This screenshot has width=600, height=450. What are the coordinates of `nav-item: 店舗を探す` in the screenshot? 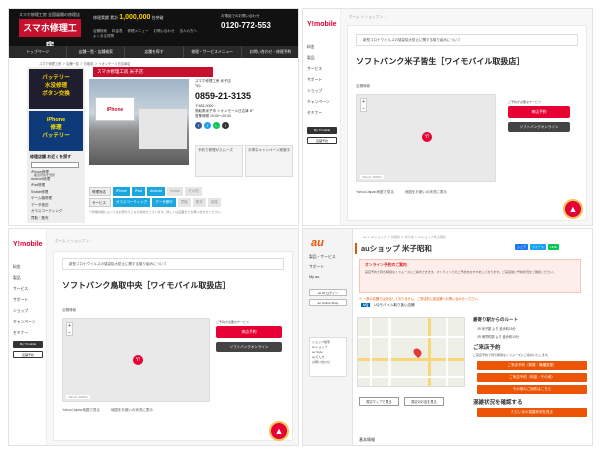 It's located at (154, 52).